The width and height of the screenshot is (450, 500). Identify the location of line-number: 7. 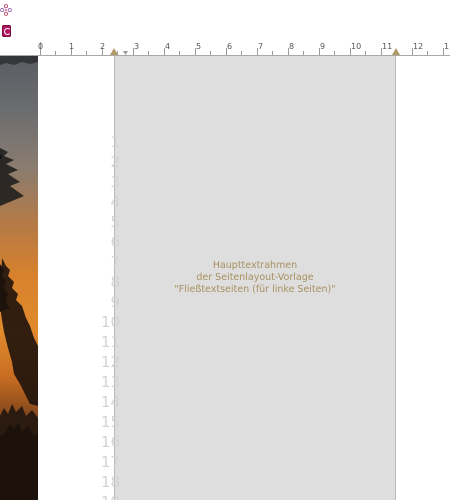
(115, 262).